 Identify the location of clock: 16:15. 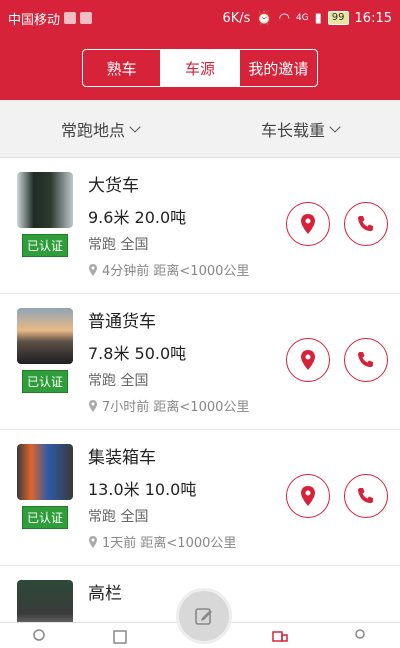
(373, 18).